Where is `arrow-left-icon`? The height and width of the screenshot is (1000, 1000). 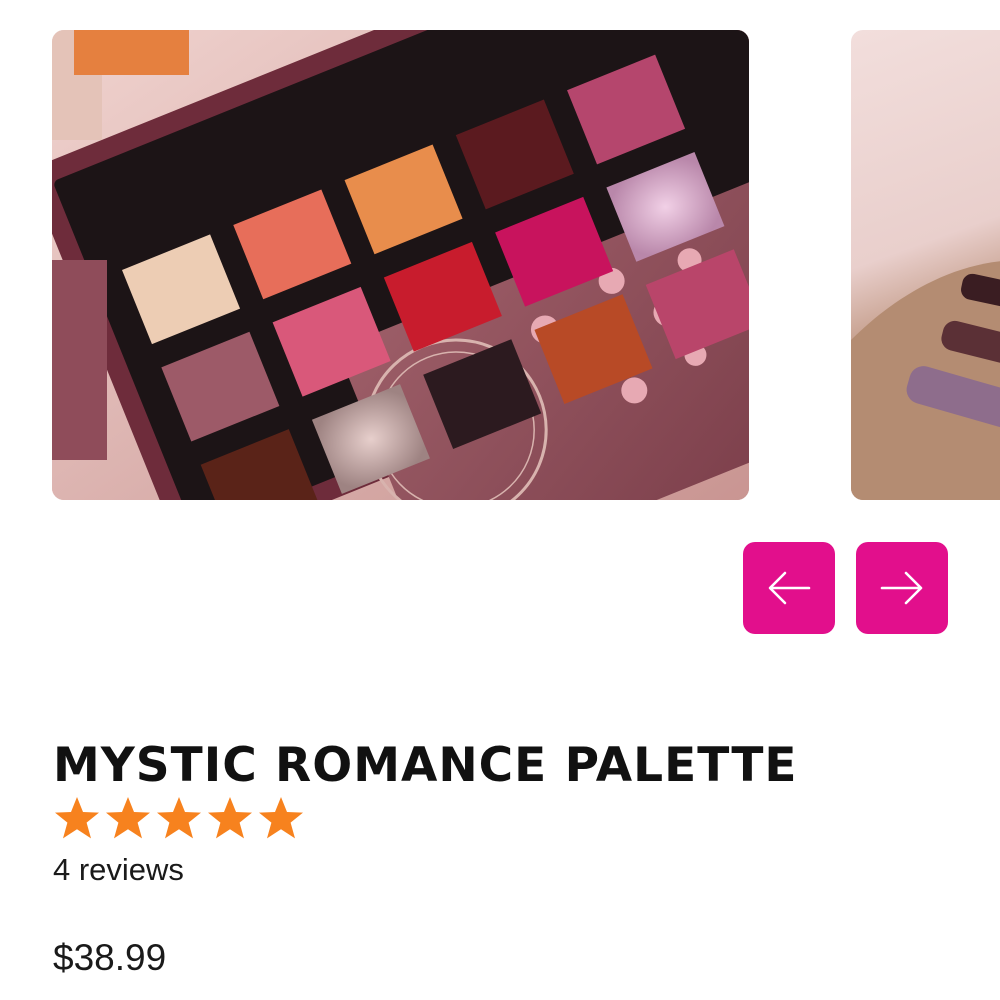
arrow-left-icon is located at coordinates (789, 588).